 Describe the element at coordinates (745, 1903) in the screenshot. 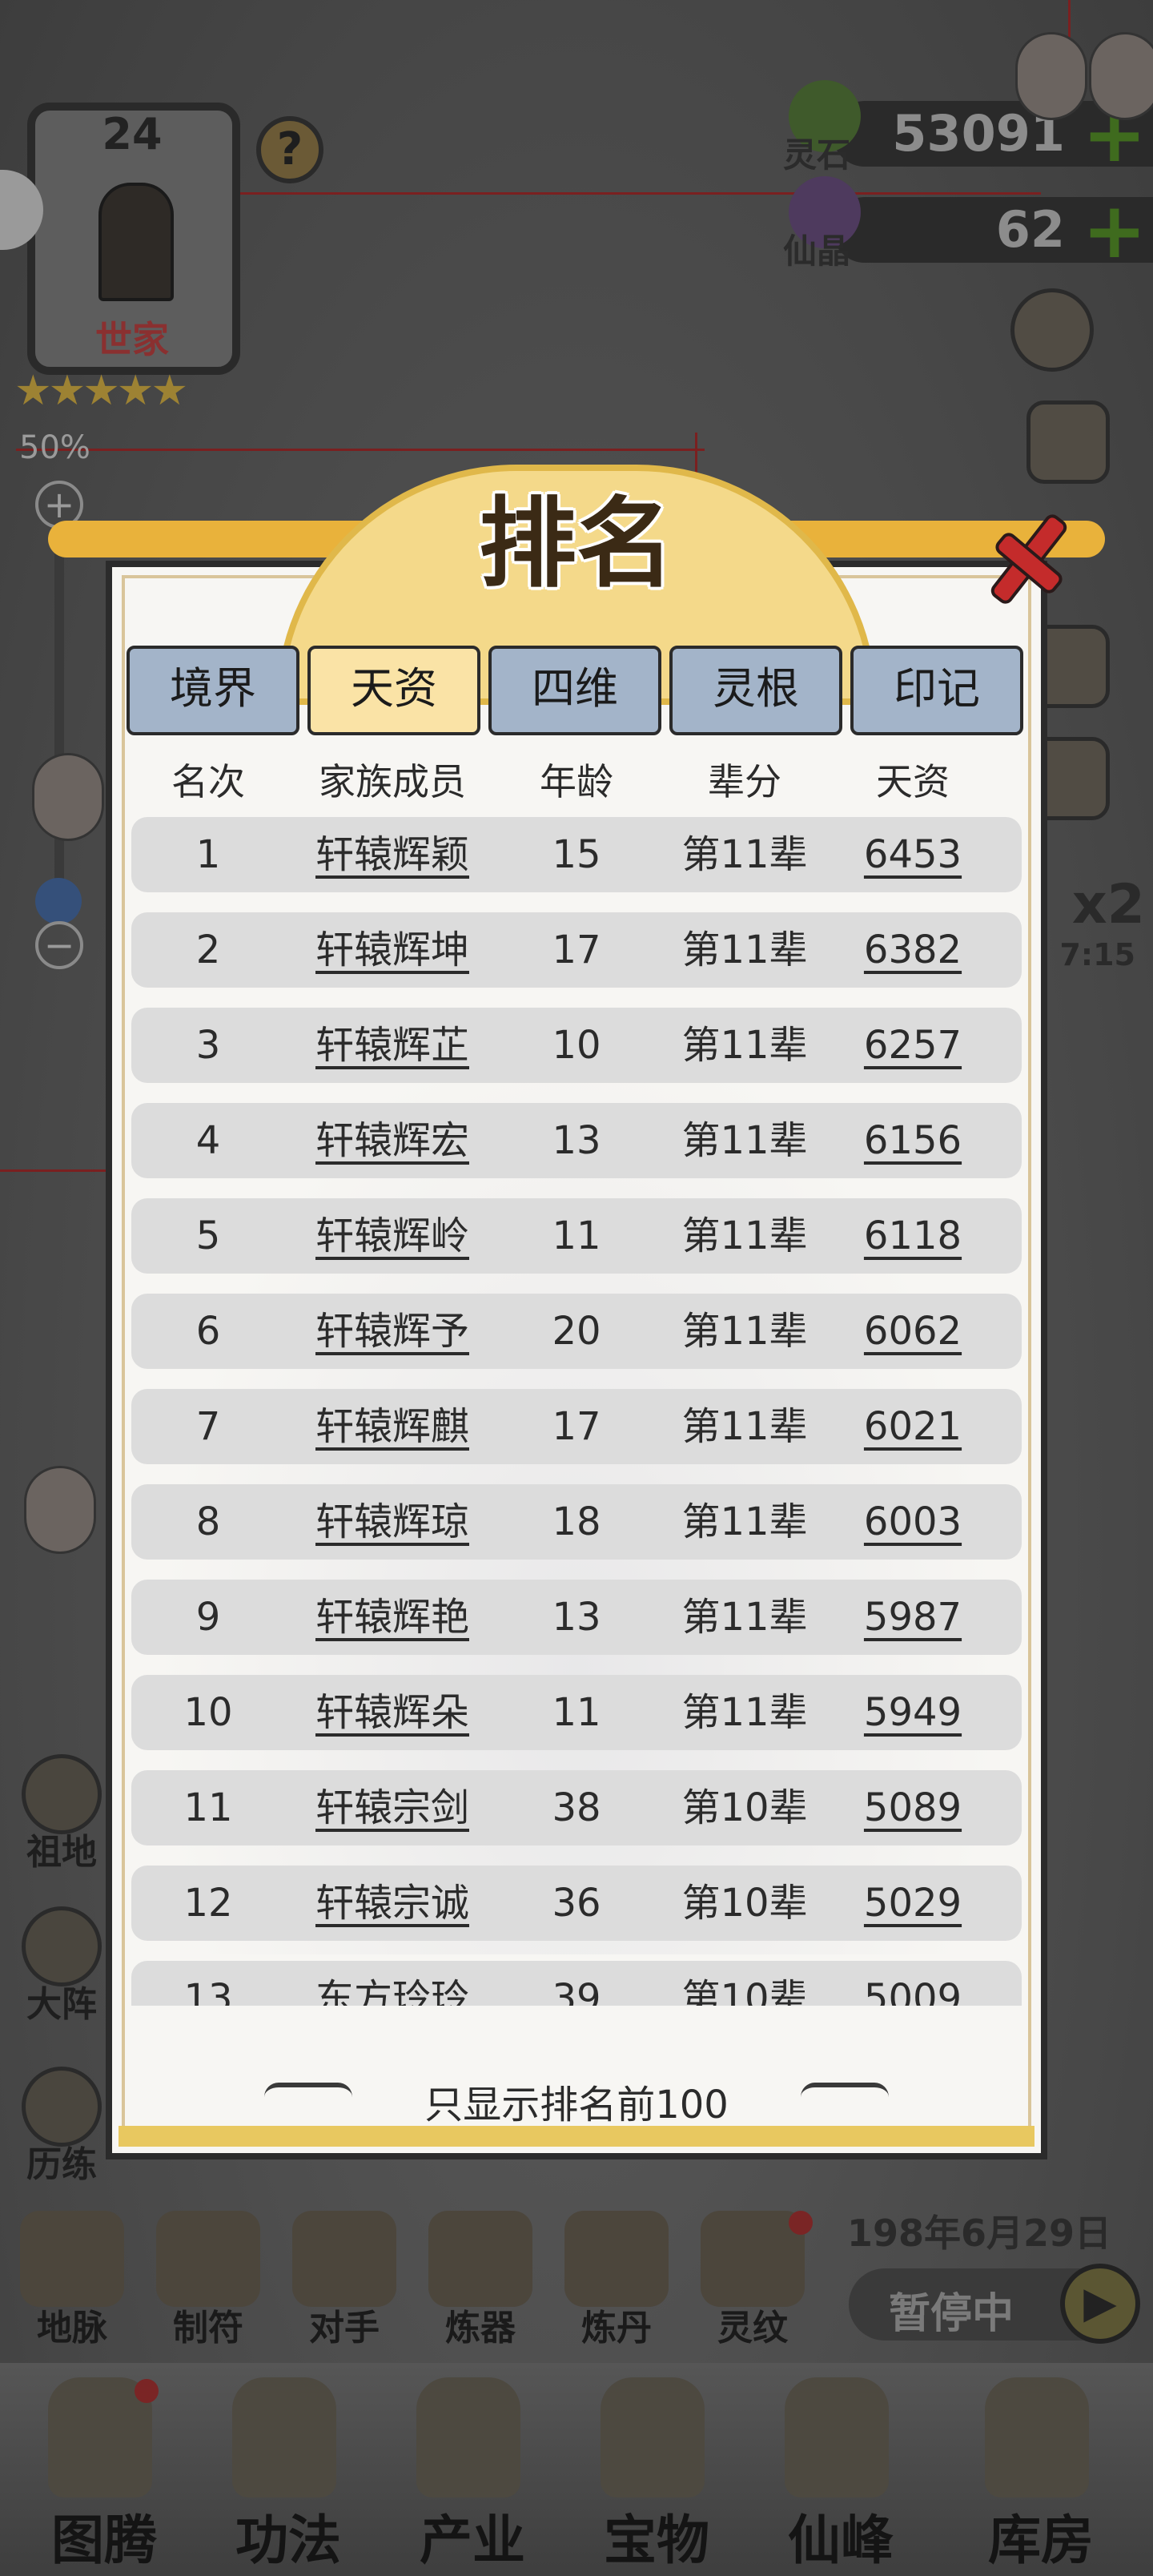

I see `generation-cell: 第10辈` at that location.